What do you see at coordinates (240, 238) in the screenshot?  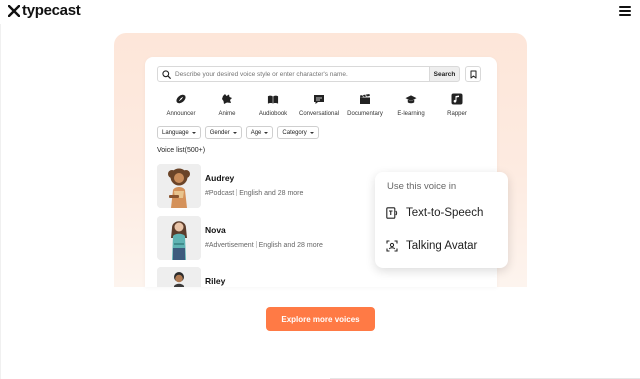 I see `voice-item-nova: Nova #Advertisement English and 28 more` at bounding box center [240, 238].